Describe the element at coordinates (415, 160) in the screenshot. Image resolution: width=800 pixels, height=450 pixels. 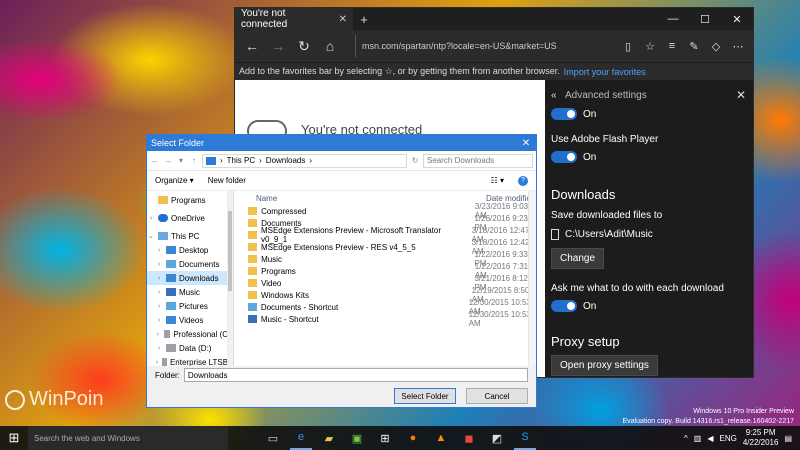
I see `refresh-icon: ↻` at that location.